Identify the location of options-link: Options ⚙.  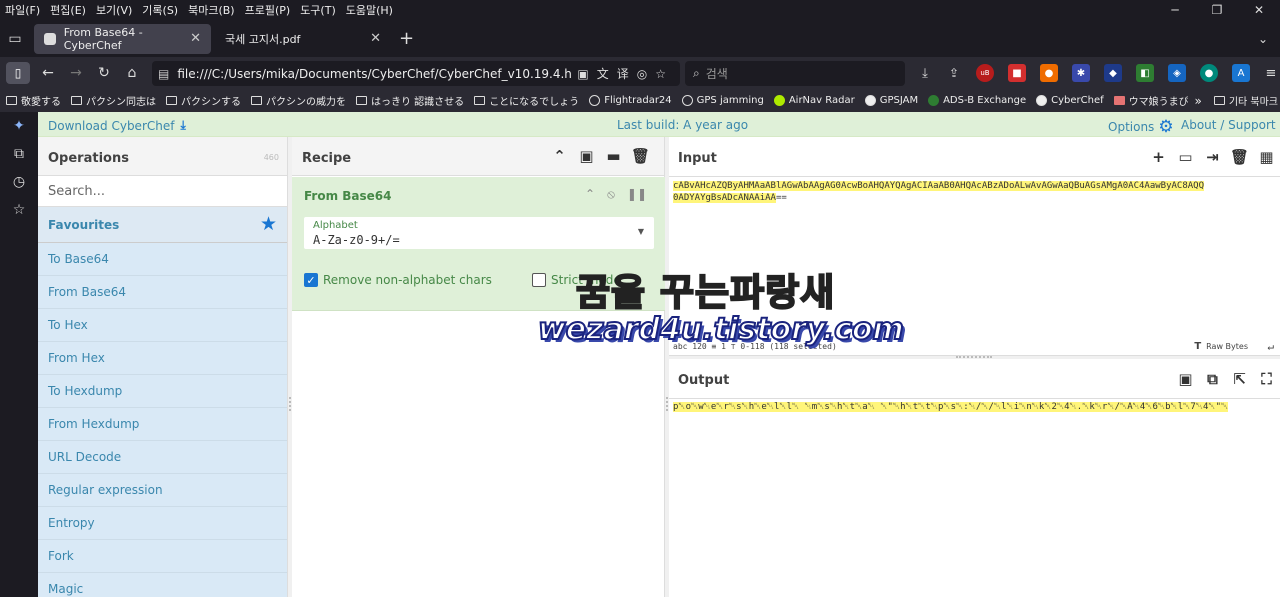
(1141, 127).